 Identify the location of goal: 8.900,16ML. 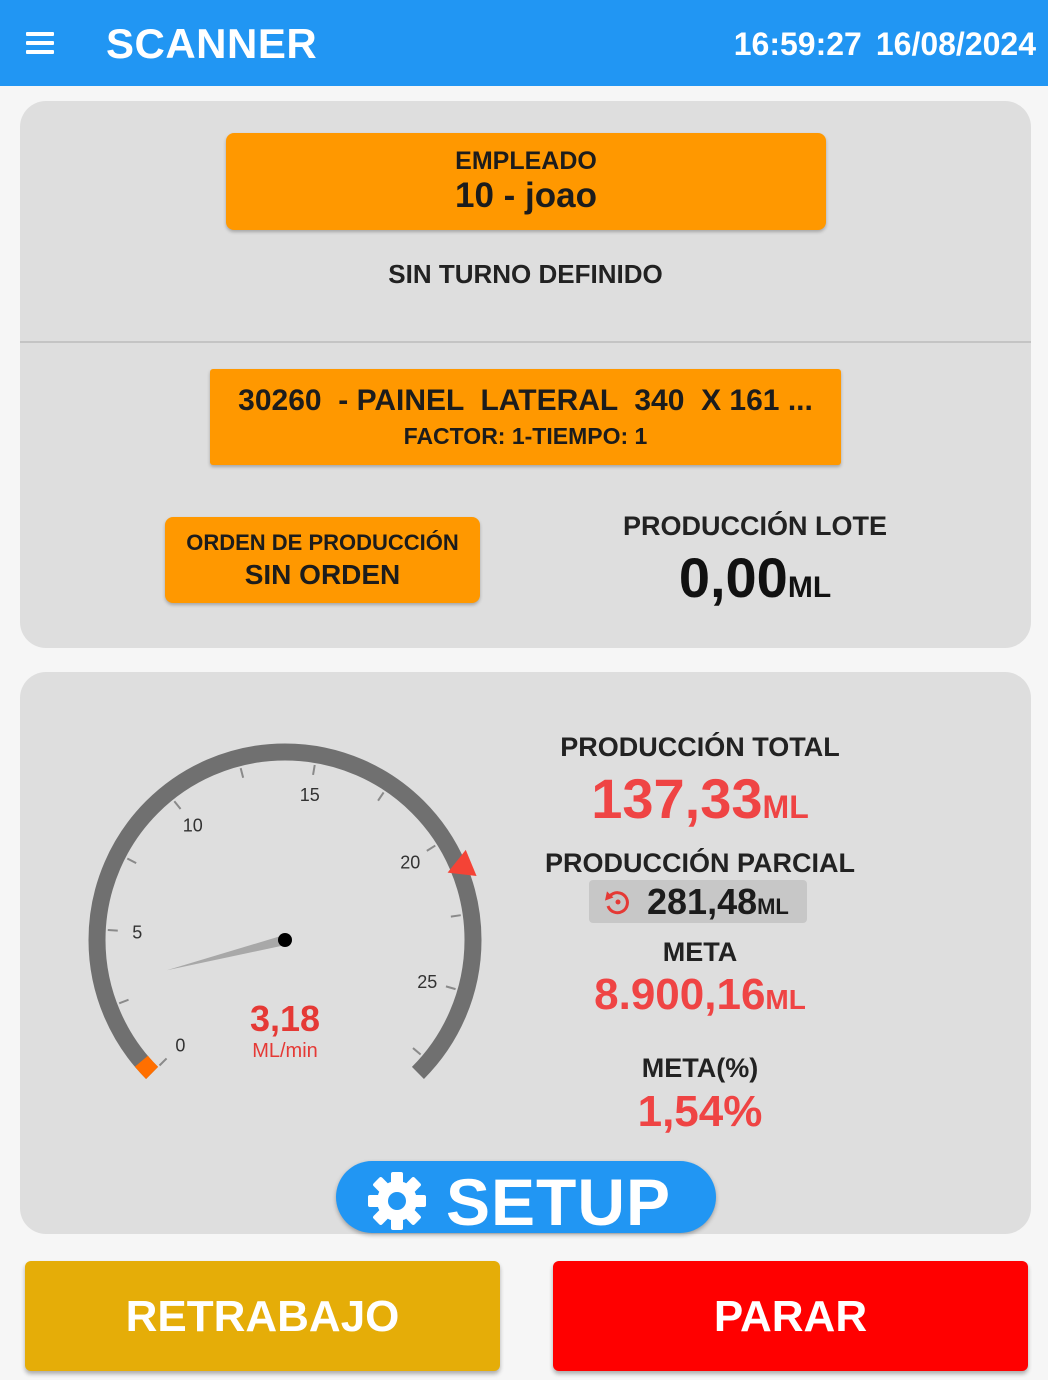
(700, 995).